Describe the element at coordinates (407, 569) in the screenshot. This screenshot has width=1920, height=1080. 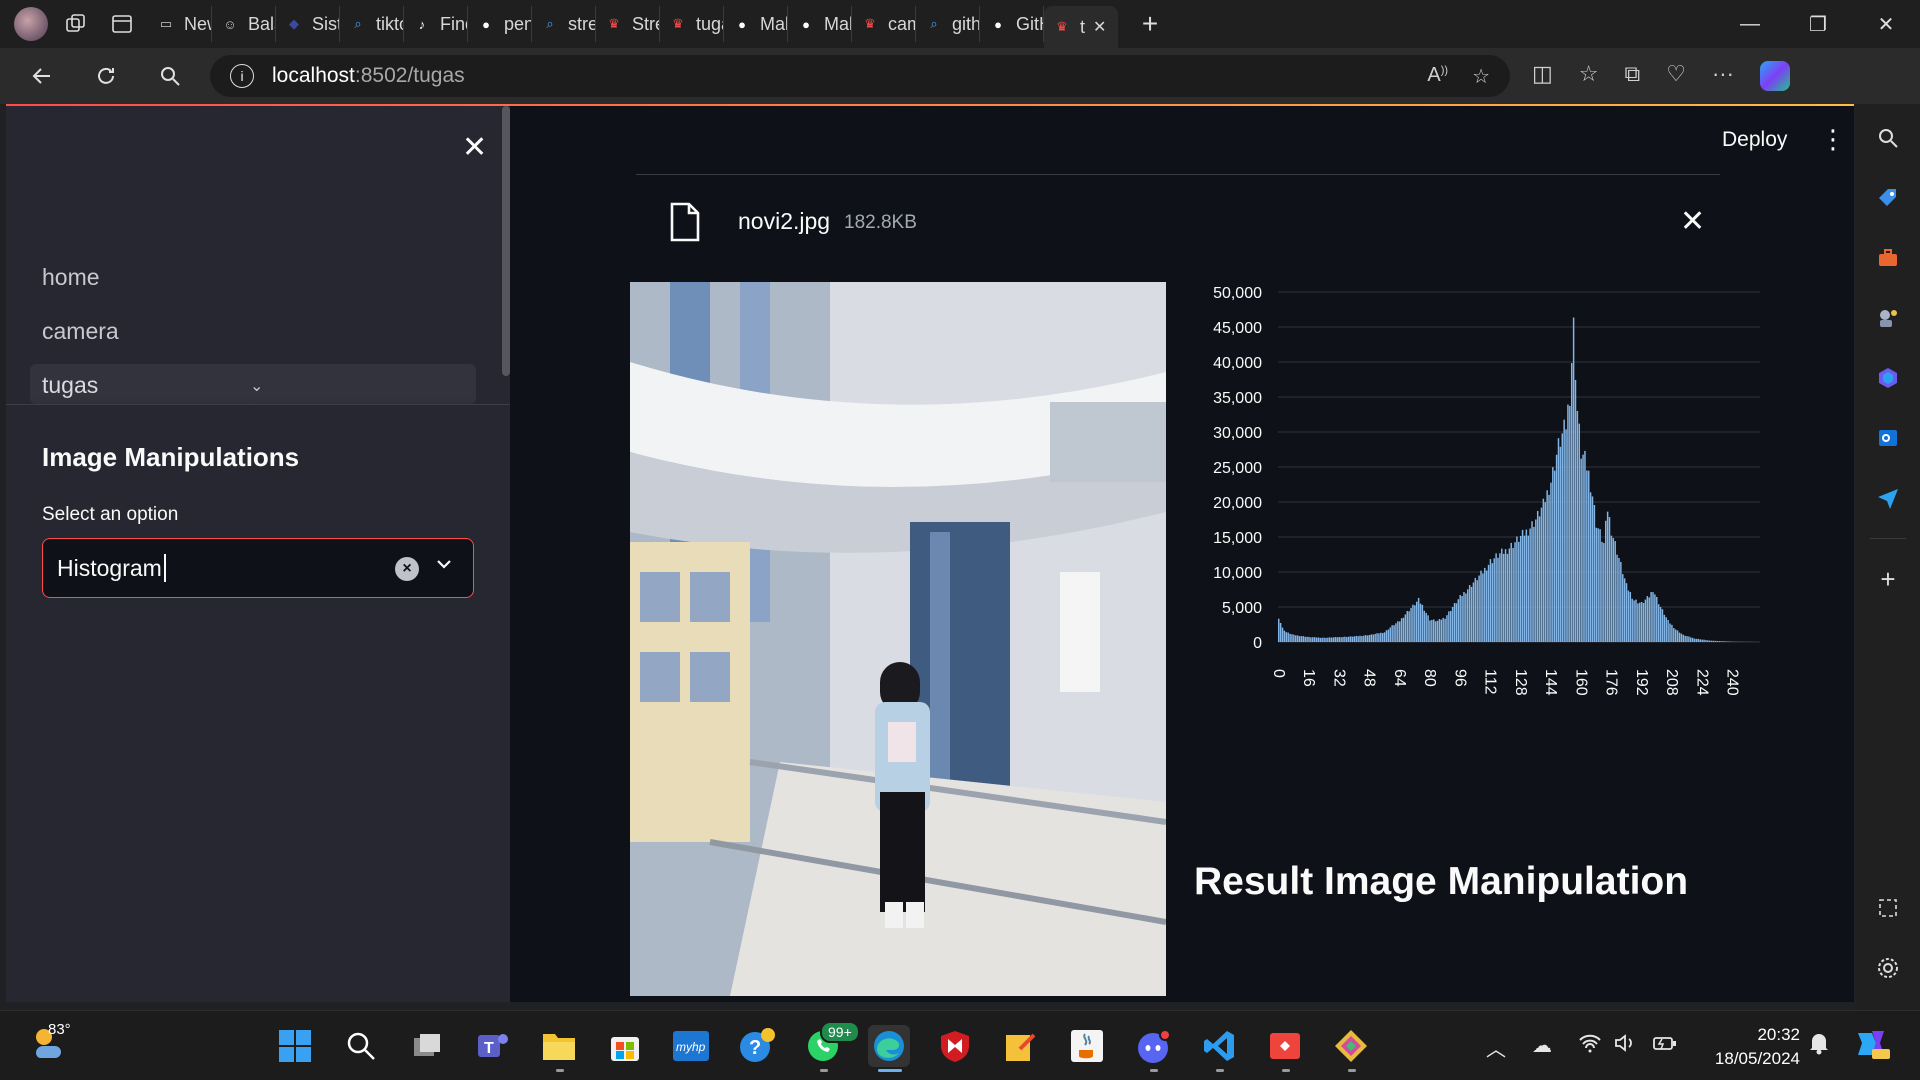
I see `clear-selection-icon: ×` at that location.